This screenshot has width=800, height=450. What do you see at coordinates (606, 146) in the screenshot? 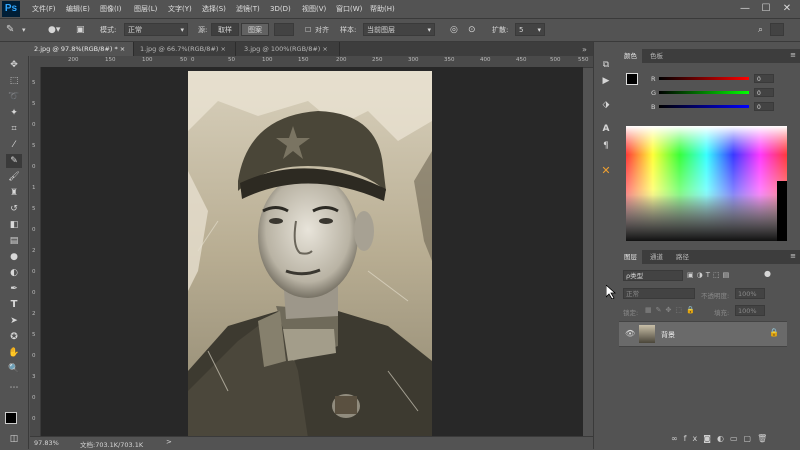
I see `paragraph-icon: ¶` at bounding box center [606, 146].